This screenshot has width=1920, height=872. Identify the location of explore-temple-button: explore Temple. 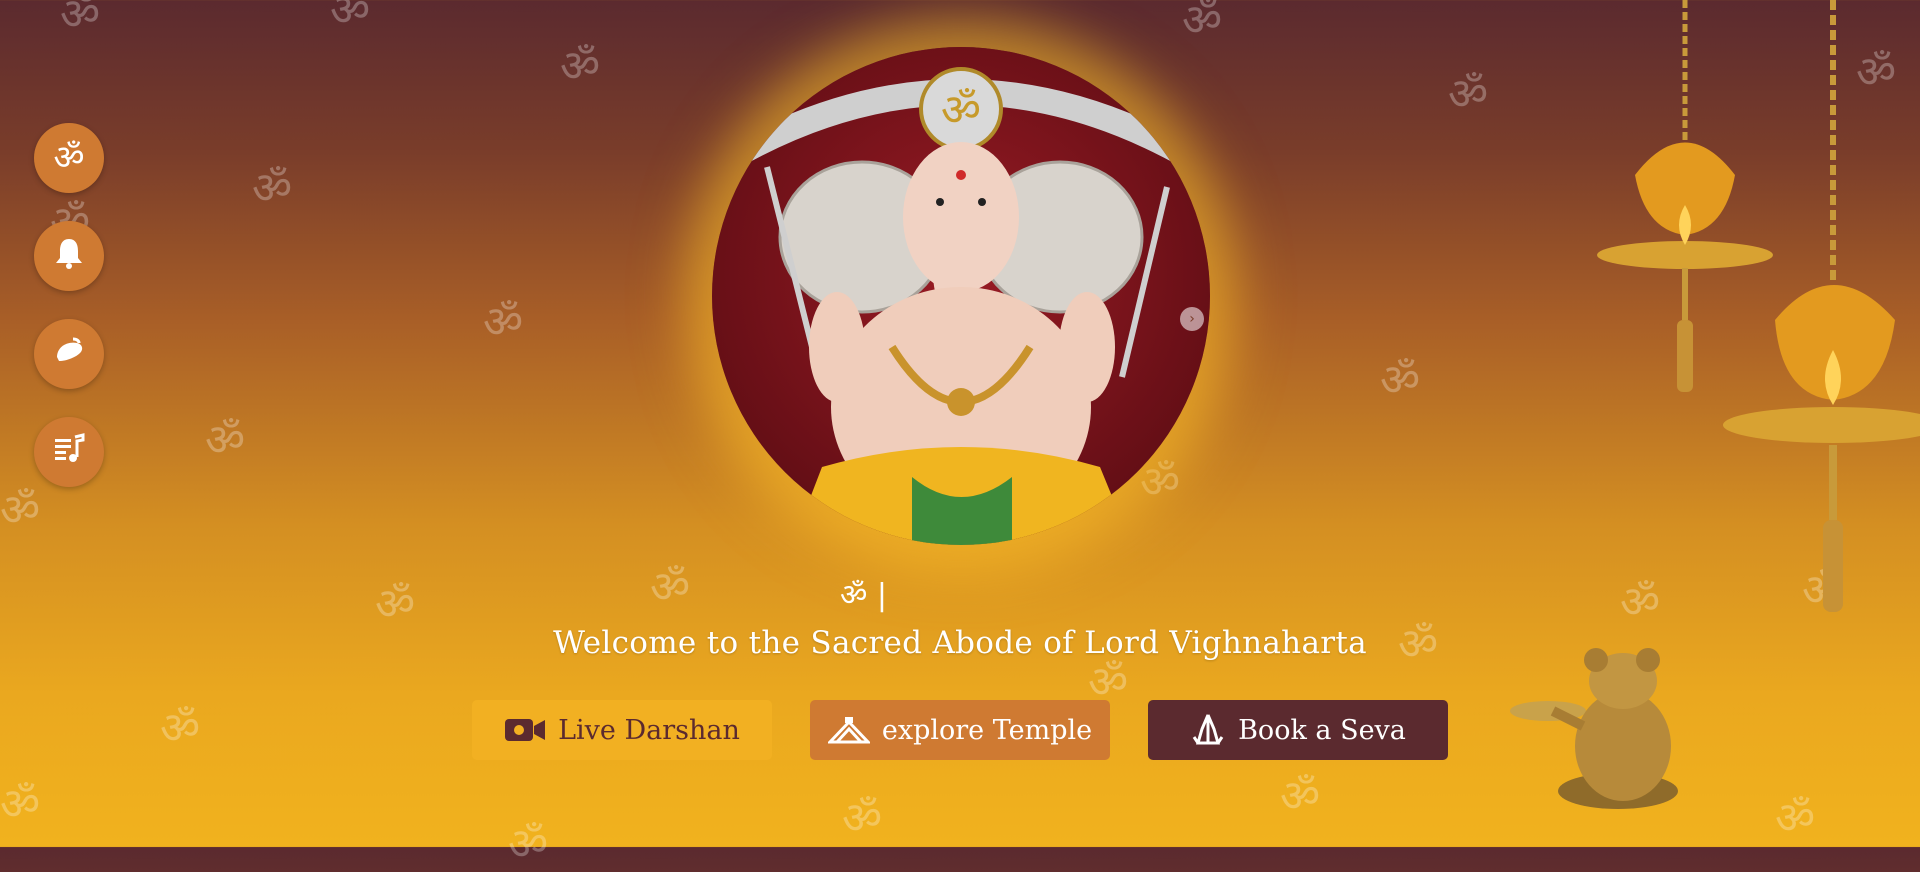
(960, 730).